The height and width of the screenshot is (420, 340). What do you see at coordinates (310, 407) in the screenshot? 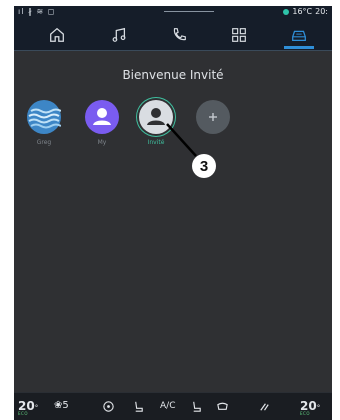
I see `temp-right-control: 20° ECO` at bounding box center [310, 407].